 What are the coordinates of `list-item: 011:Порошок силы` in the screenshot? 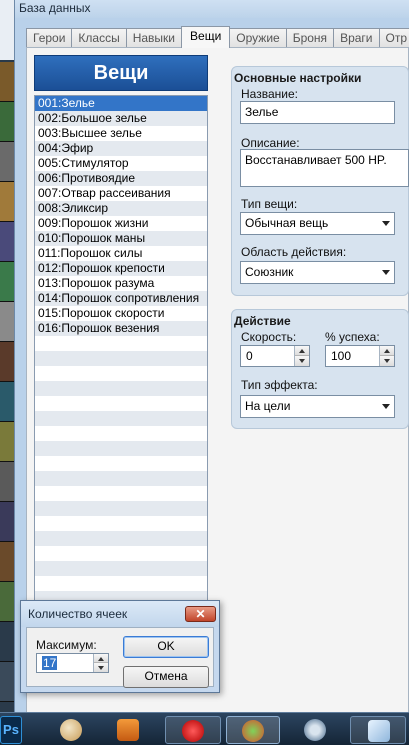 It's located at (121, 253).